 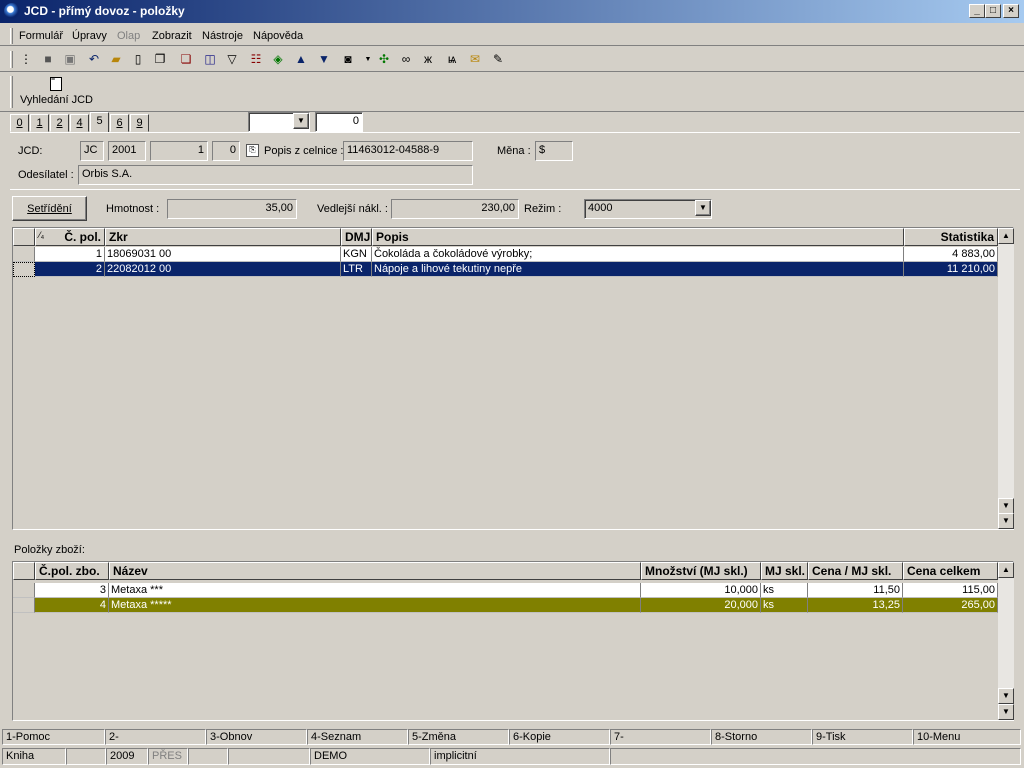 What do you see at coordinates (458, 737) in the screenshot?
I see `fkey-5: 5-Změna` at bounding box center [458, 737].